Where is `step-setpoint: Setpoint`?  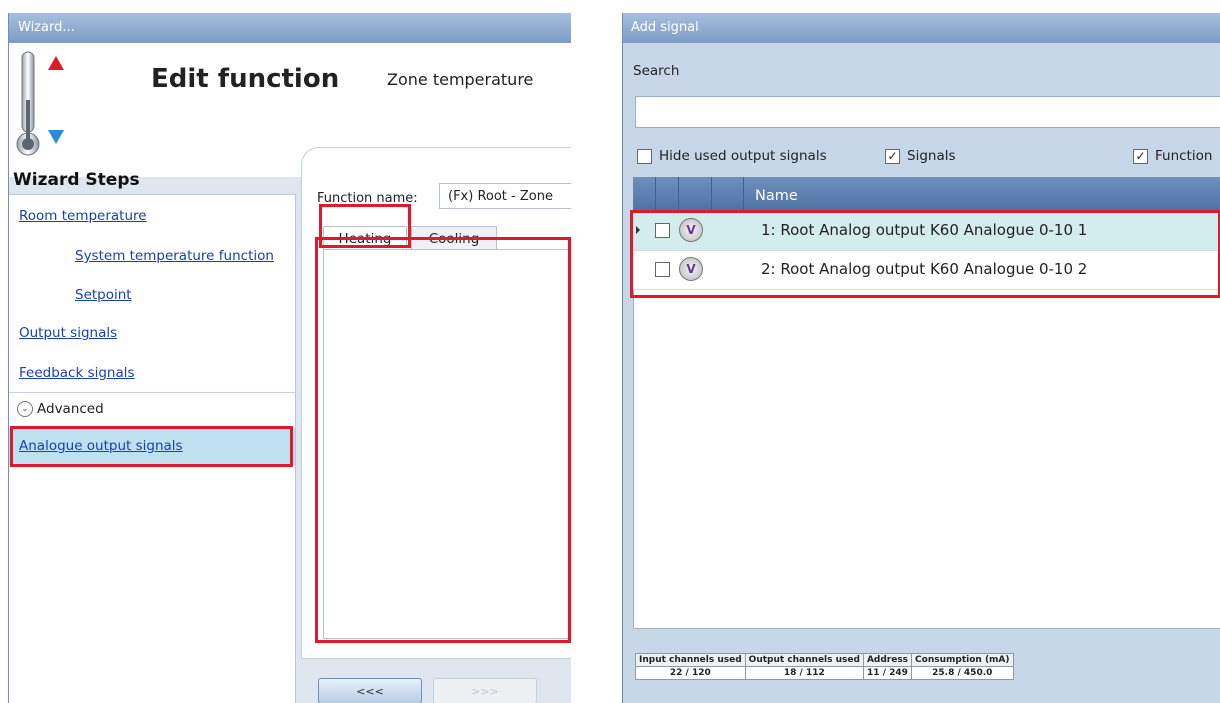 step-setpoint: Setpoint is located at coordinates (103, 295).